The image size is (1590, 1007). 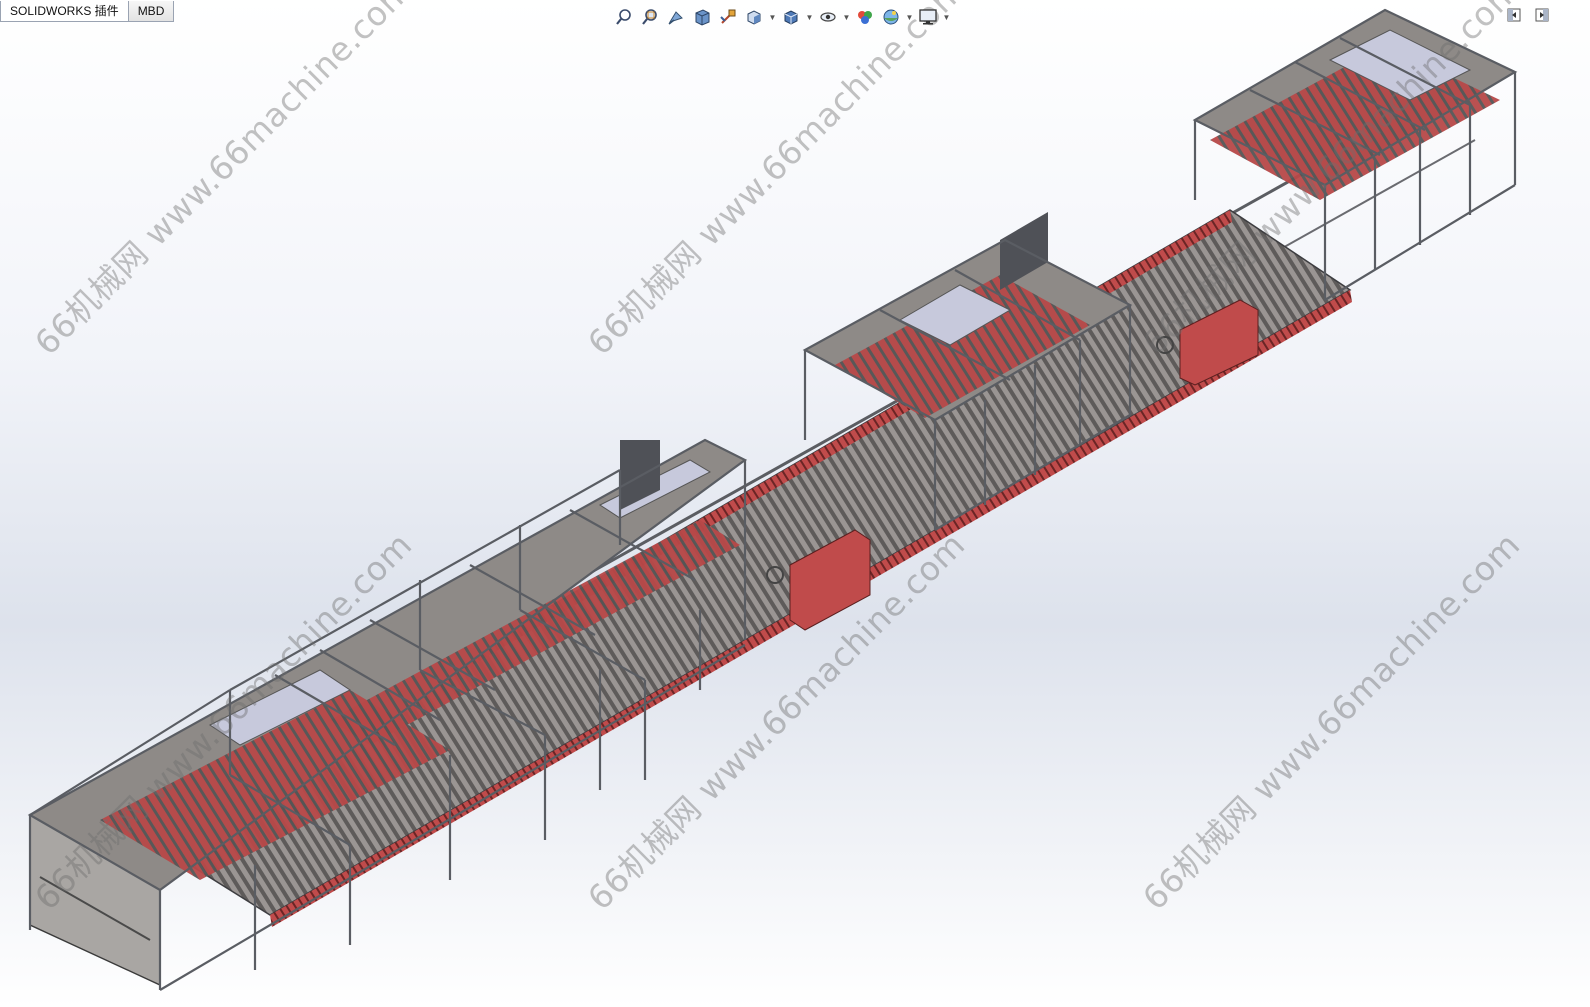 I want to click on command-manager-tabs: SOLIDWORKS 插件 MBD, so click(x=87, y=12).